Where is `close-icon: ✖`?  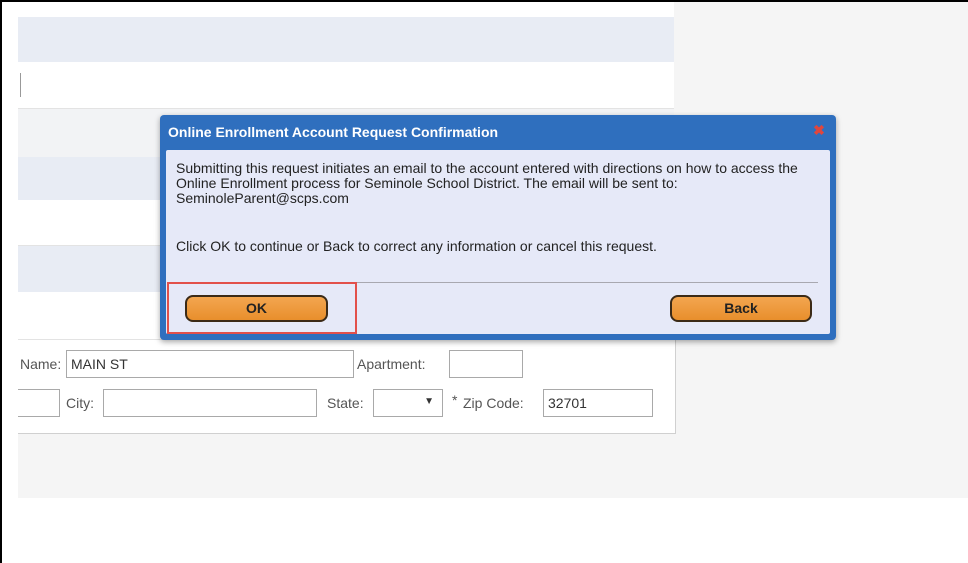
close-icon: ✖ is located at coordinates (819, 130).